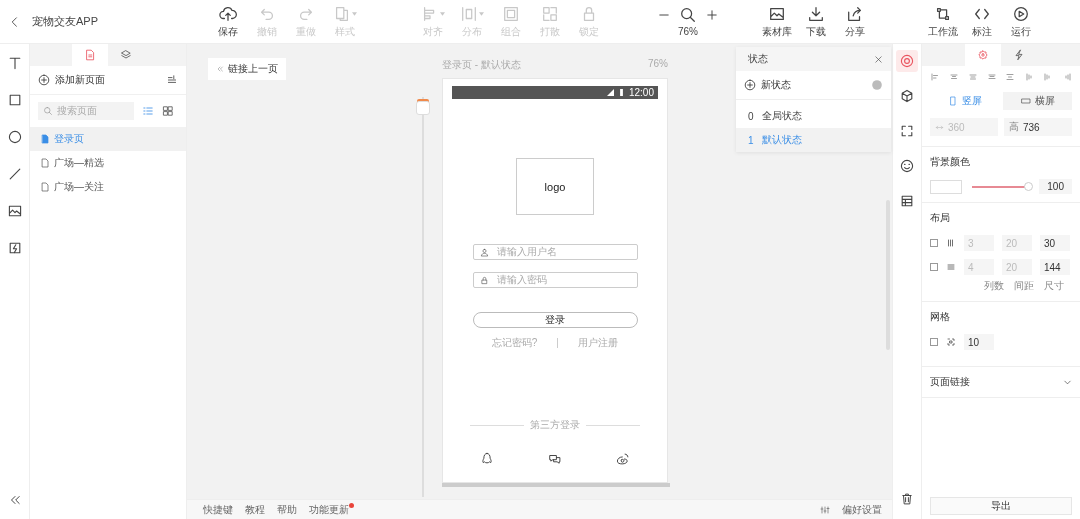  What do you see at coordinates (255, 509) in the screenshot?
I see `footer-link: 教程` at bounding box center [255, 509].